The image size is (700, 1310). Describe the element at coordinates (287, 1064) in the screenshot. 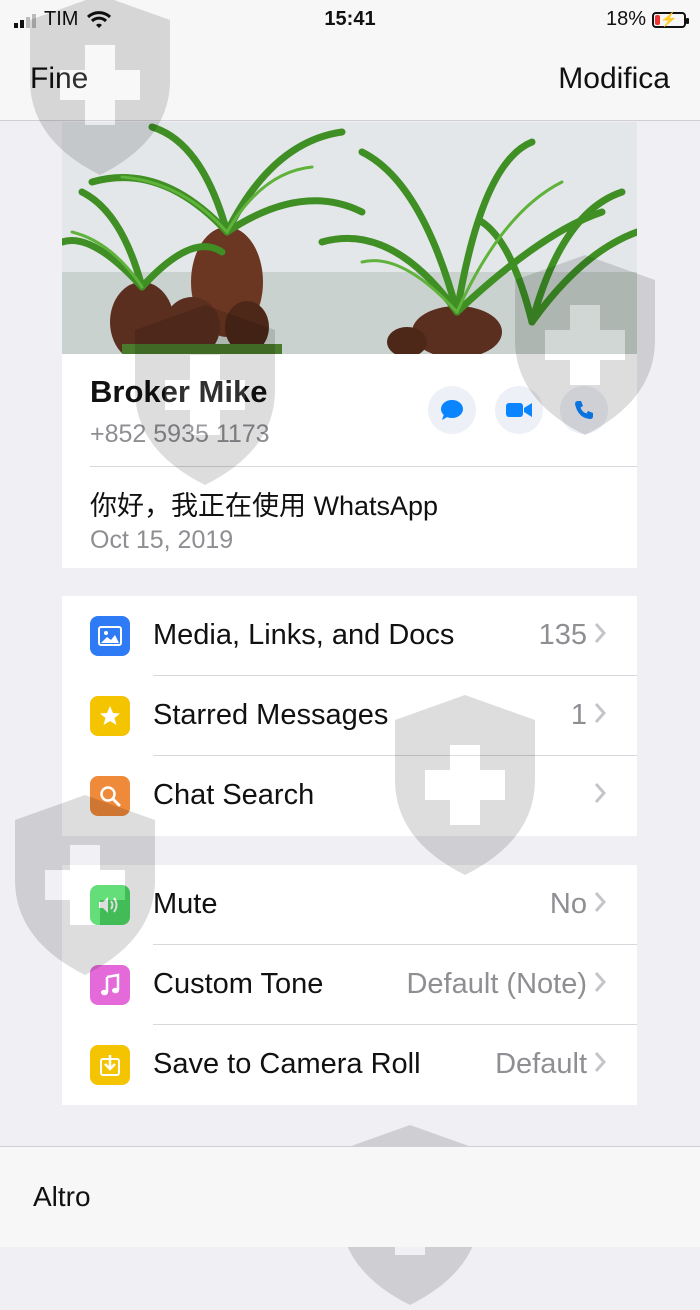

I see `row-label: Save to Camera Roll` at that location.